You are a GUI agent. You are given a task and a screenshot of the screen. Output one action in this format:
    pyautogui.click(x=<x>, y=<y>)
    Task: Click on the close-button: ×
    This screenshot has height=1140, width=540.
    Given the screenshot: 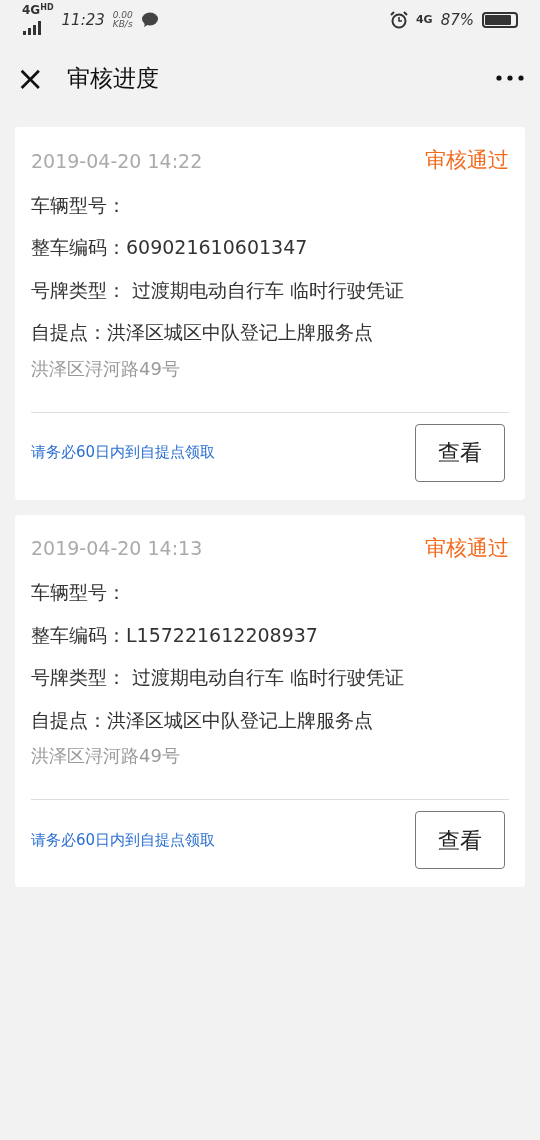 What is the action you would take?
    pyautogui.click(x=30, y=78)
    